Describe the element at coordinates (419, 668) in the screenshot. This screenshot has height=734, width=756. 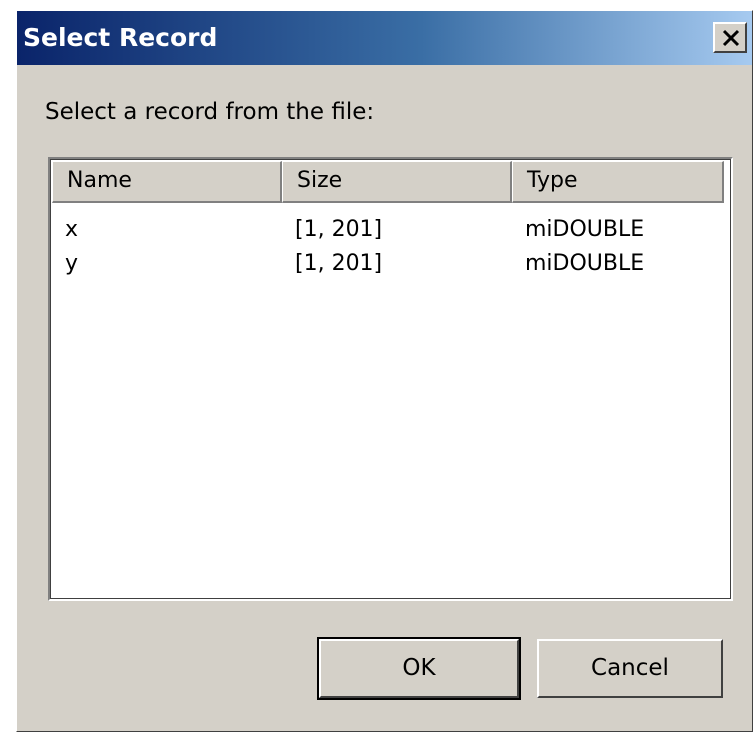
I see `ok-button: OK` at that location.